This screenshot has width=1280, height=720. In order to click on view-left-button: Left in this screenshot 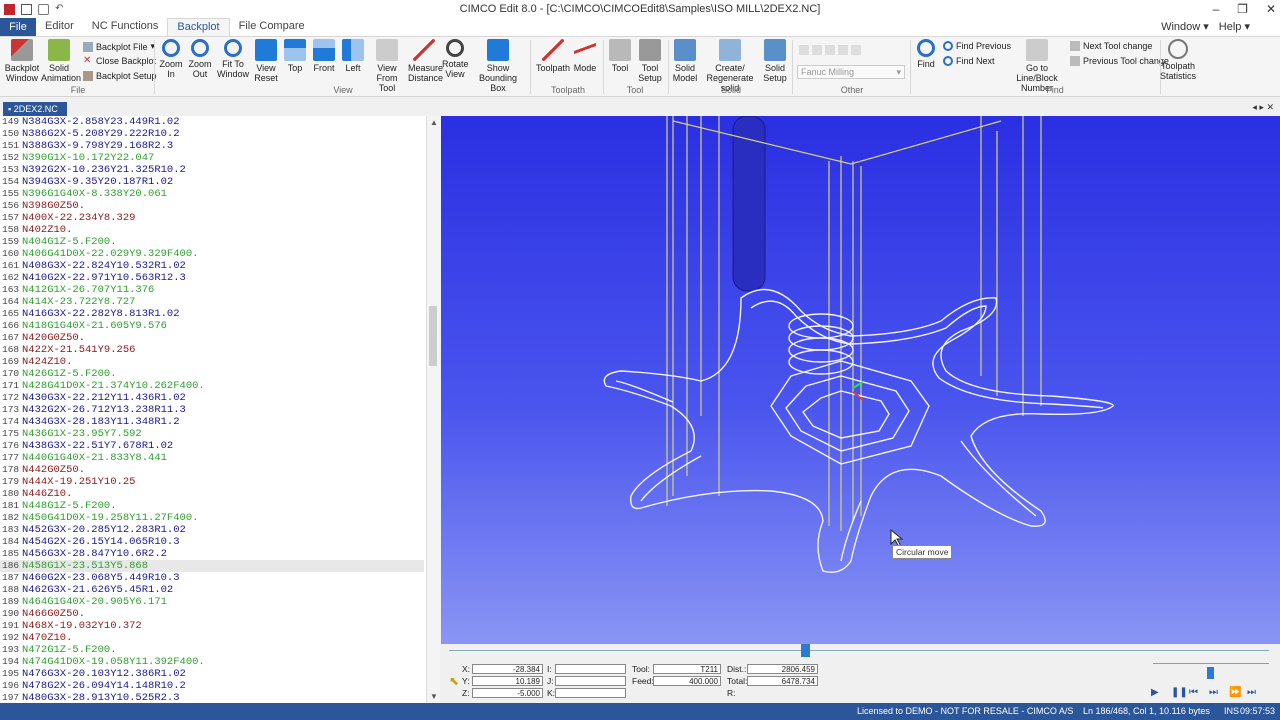, I will do `click(353, 56)`.